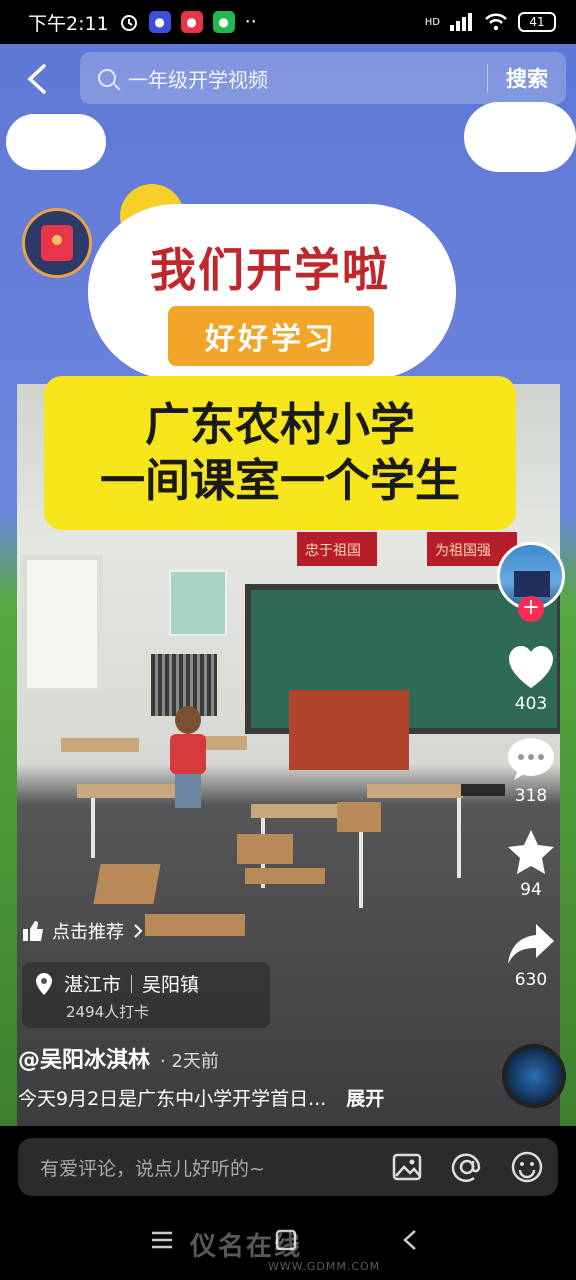 The image size is (576, 1280). I want to click on author-name: @吴阳冰淇林, so click(84, 1058).